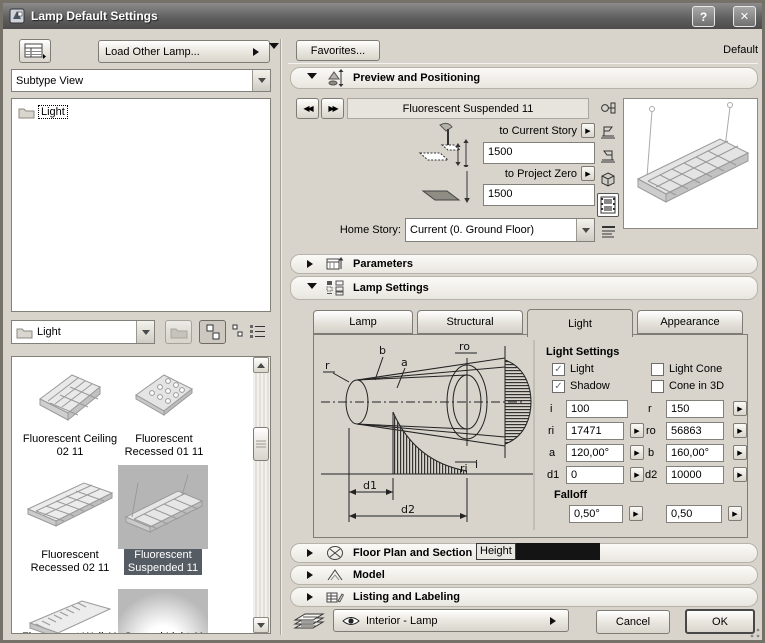  What do you see at coordinates (312, 288) in the screenshot?
I see `section-expanded-icon` at bounding box center [312, 288].